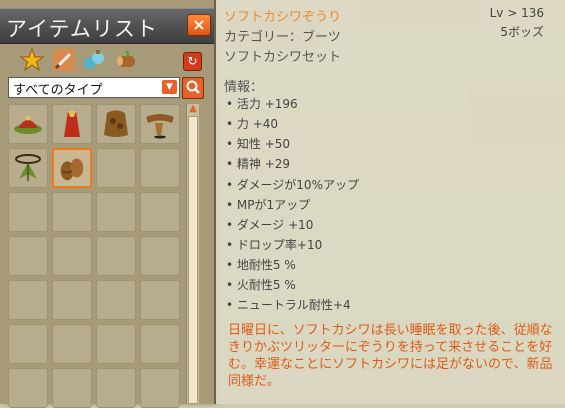 The image size is (565, 408). I want to click on item-level: Lv > 136, so click(516, 13).